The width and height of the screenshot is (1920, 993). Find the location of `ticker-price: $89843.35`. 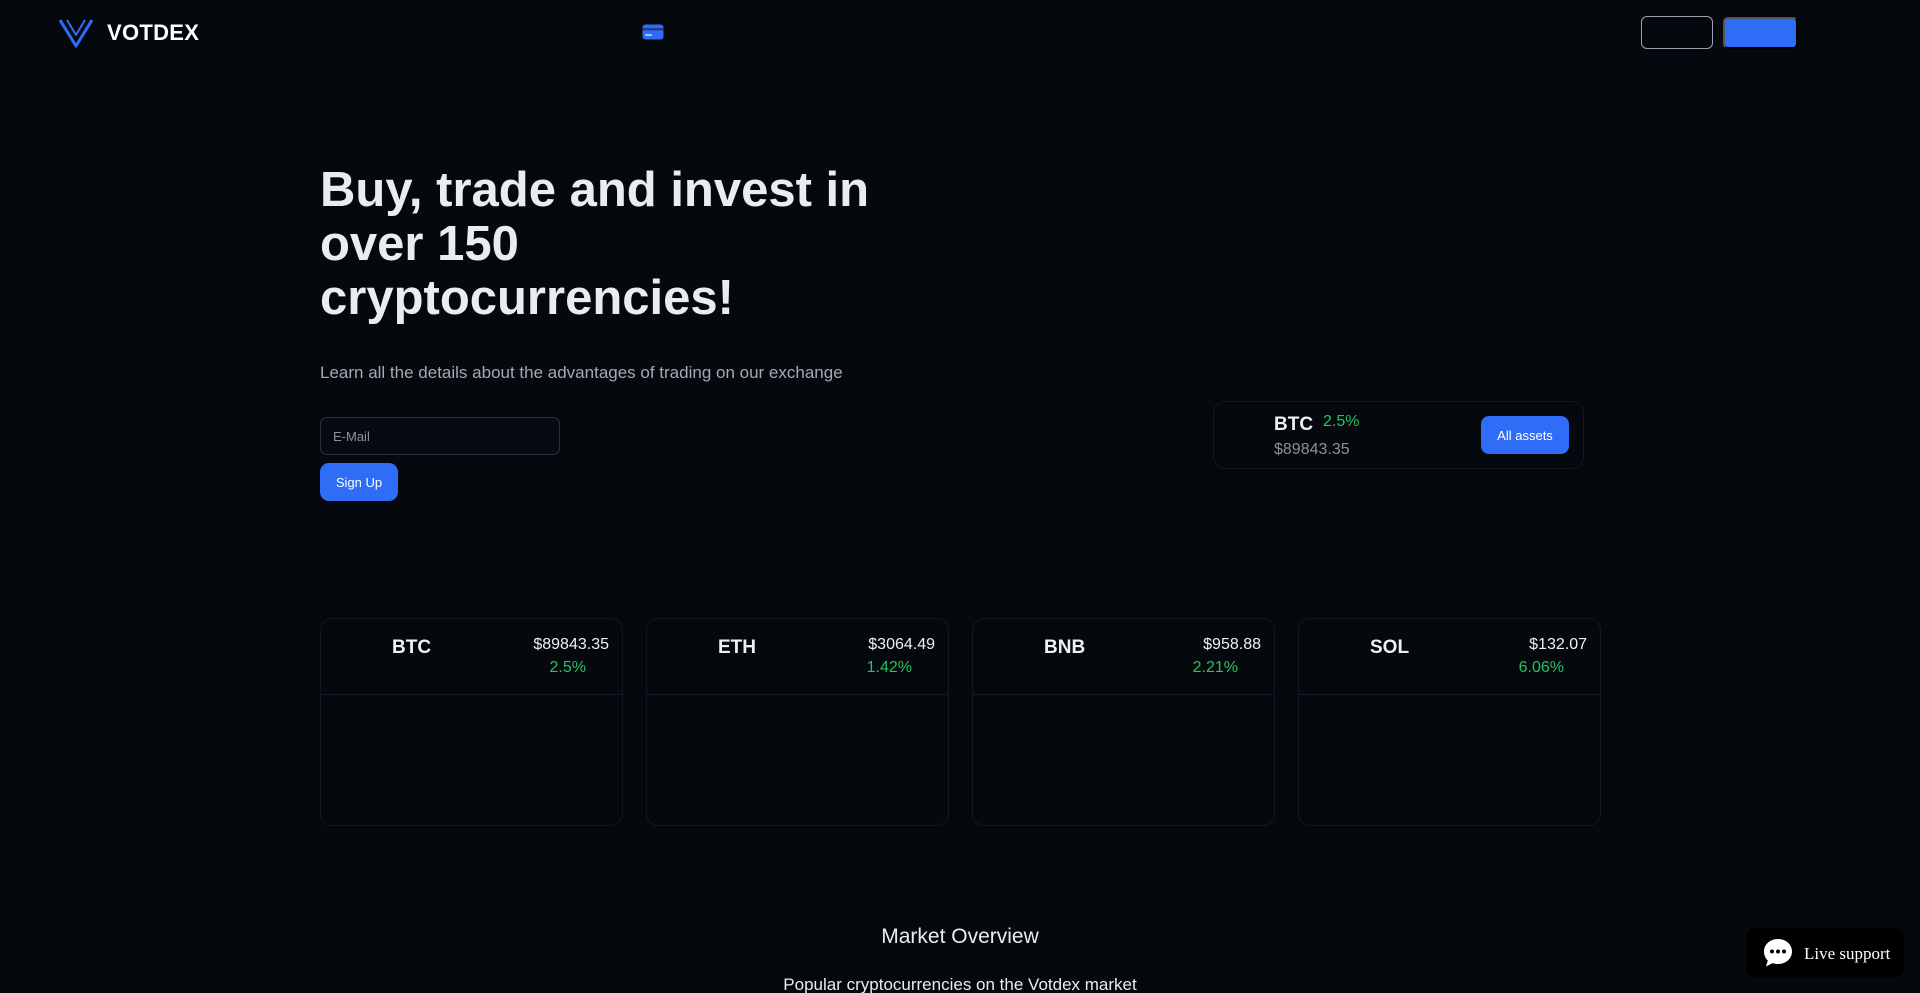

ticker-price: $89843.35 is located at coordinates (1312, 449).